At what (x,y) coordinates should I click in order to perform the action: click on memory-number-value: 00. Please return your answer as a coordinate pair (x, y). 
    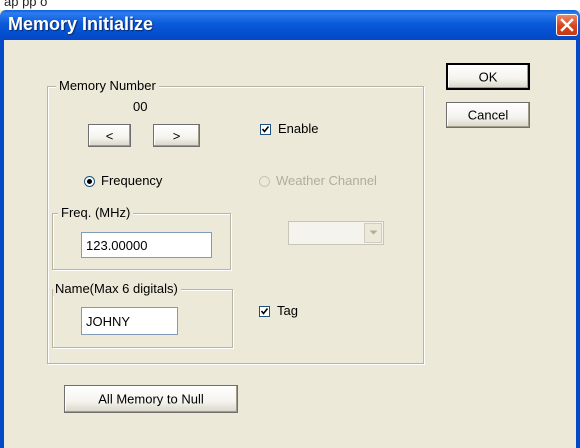
    Looking at the image, I should click on (140, 106).